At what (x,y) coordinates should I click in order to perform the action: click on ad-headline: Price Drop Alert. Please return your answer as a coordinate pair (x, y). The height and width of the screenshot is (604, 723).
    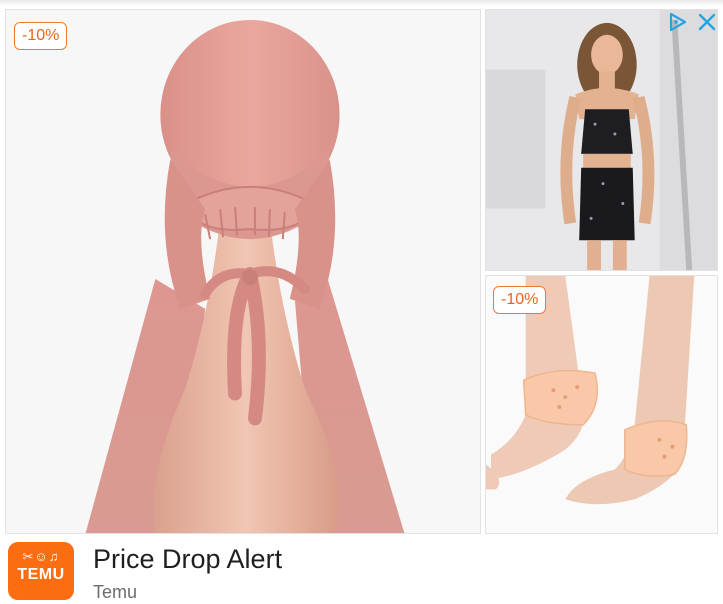
    Looking at the image, I should click on (187, 559).